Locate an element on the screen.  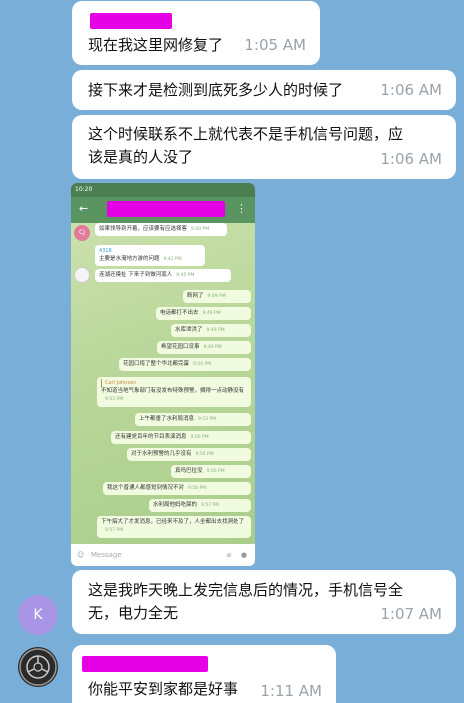
phone-outgoing-message: 还有建党百年的节目表演消息 9:56 PM is located at coordinates (181, 437).